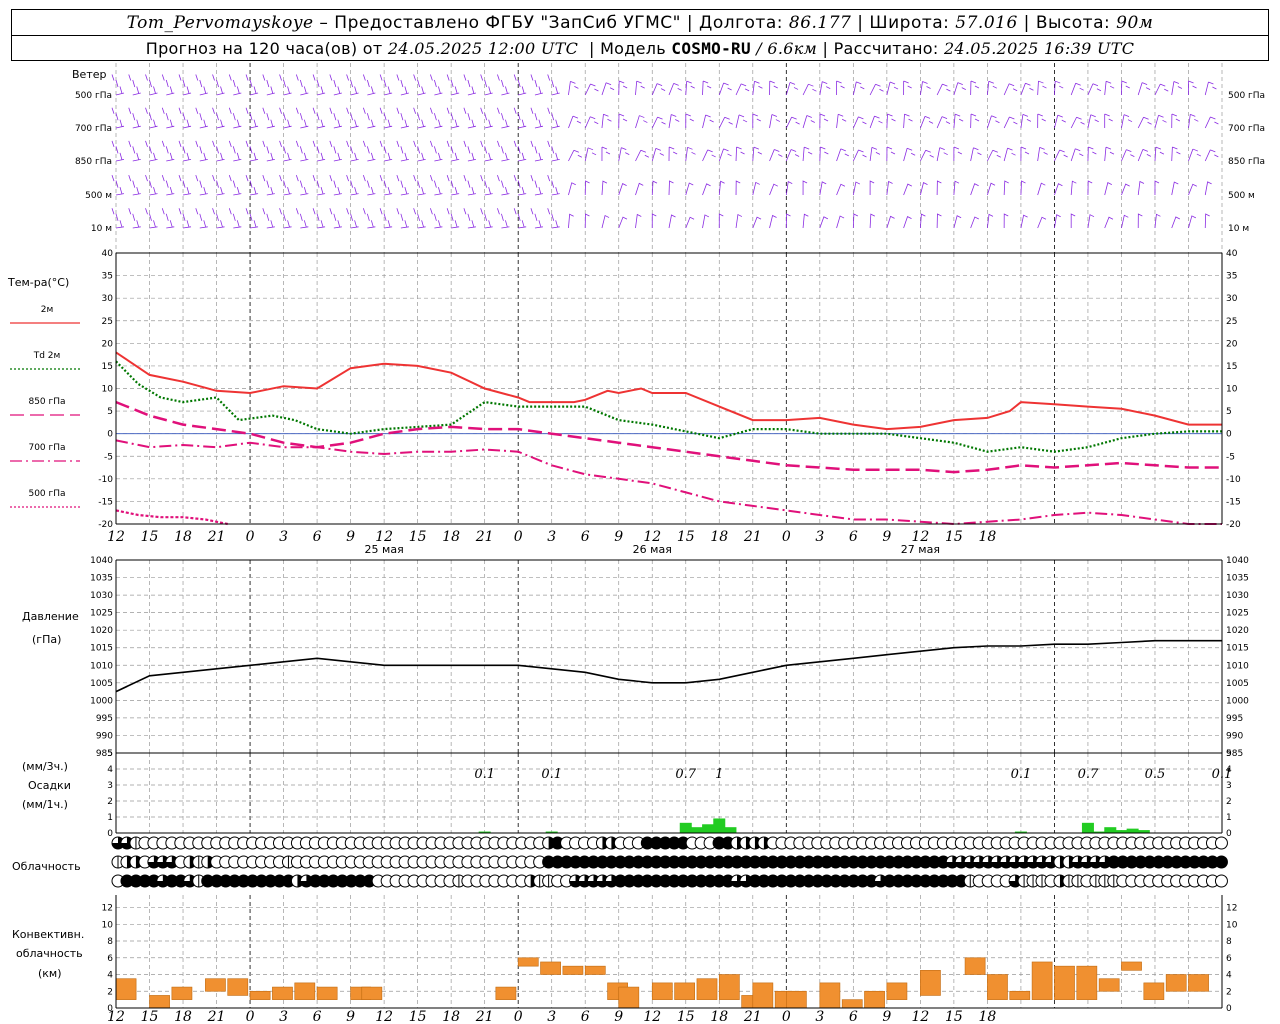 This screenshot has width=1280, height=1024. I want to click on conv-title-2: облачность, so click(49, 953).